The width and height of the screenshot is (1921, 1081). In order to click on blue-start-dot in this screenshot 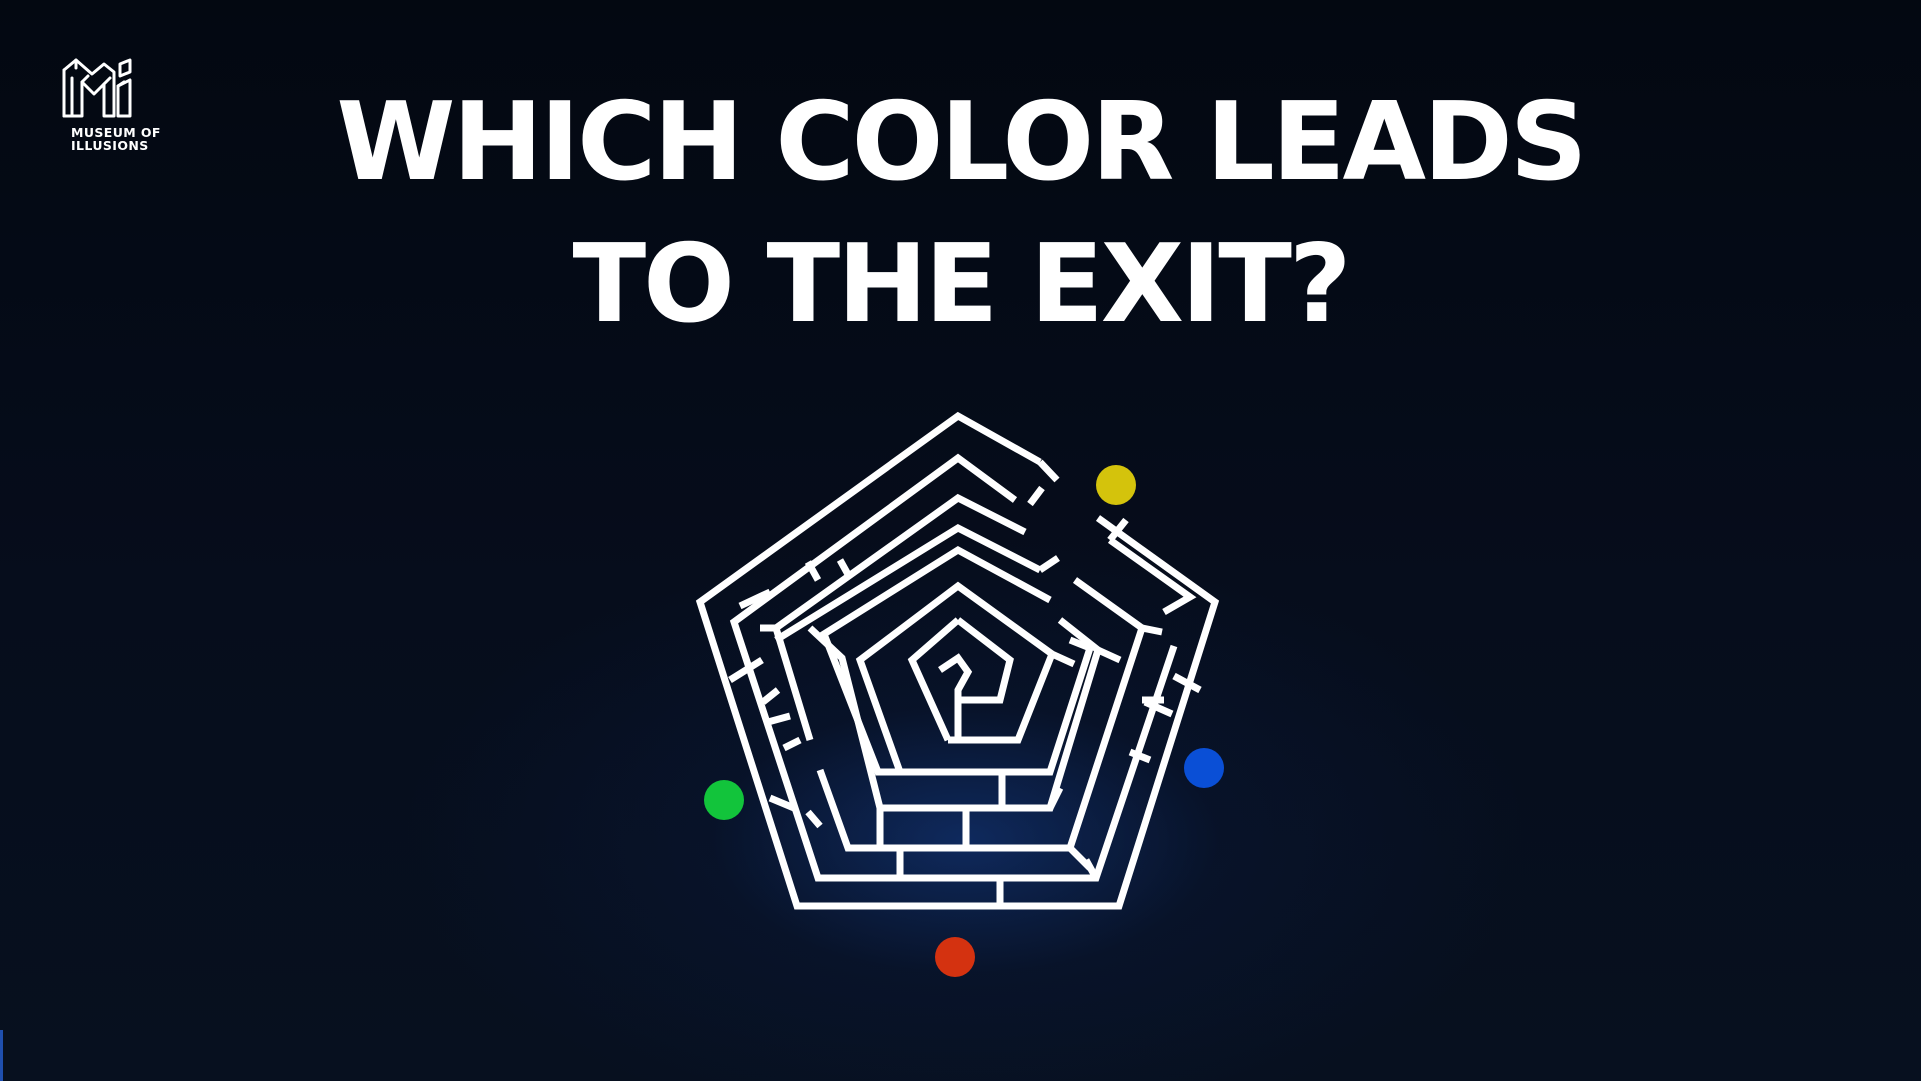, I will do `click(1204, 768)`.